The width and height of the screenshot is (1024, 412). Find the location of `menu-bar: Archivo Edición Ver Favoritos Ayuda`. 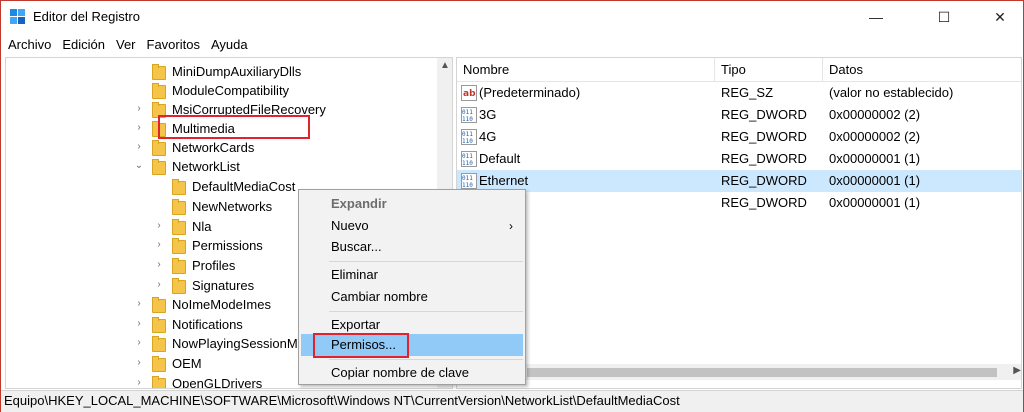

menu-bar: Archivo Edición Ver Favoritos Ayuda is located at coordinates (127, 45).